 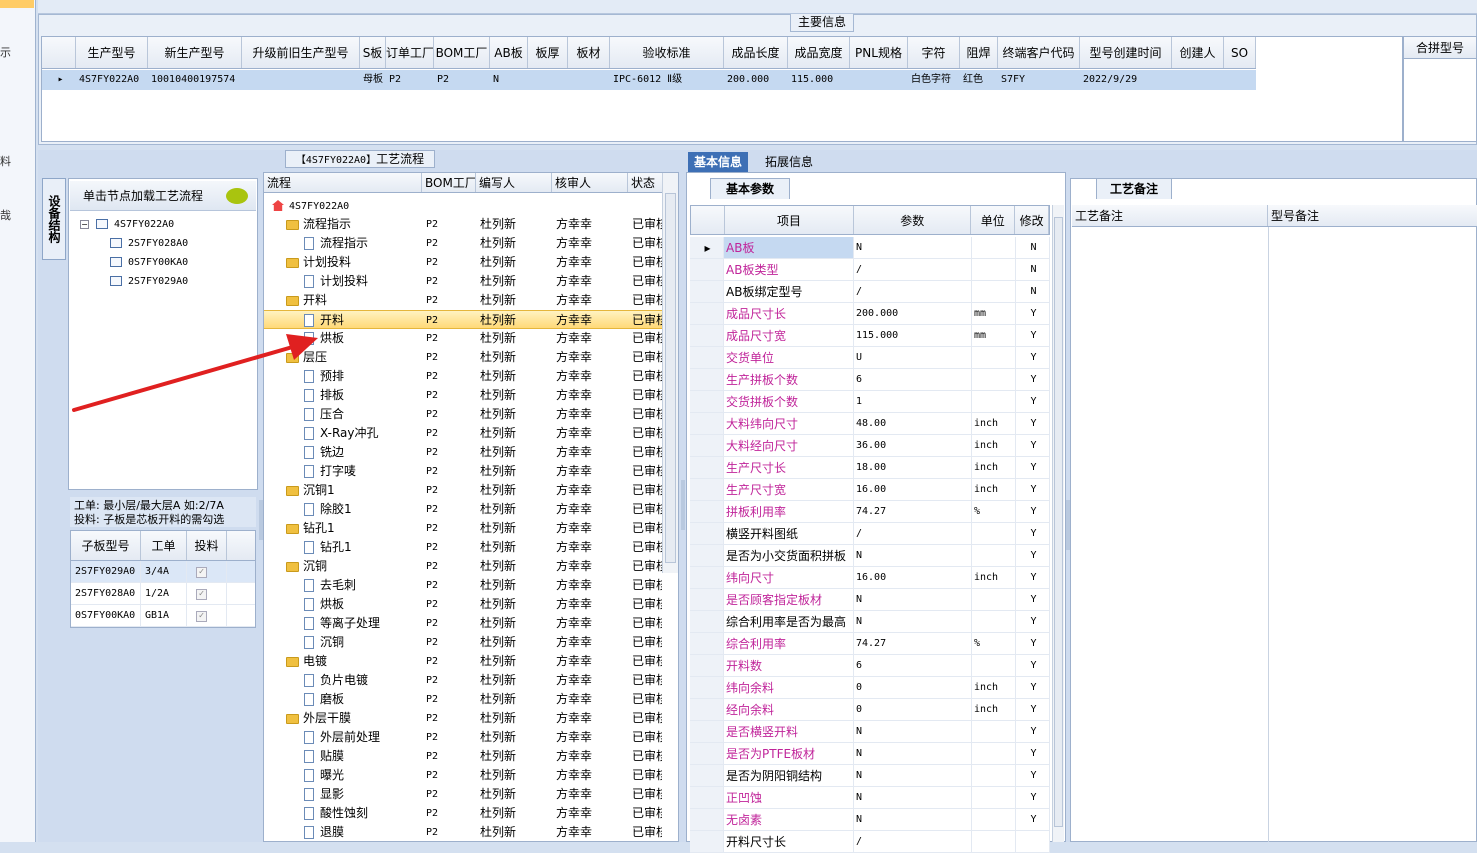 What do you see at coordinates (879, 52) in the screenshot?
I see `main-col-header: PNL规格` at bounding box center [879, 52].